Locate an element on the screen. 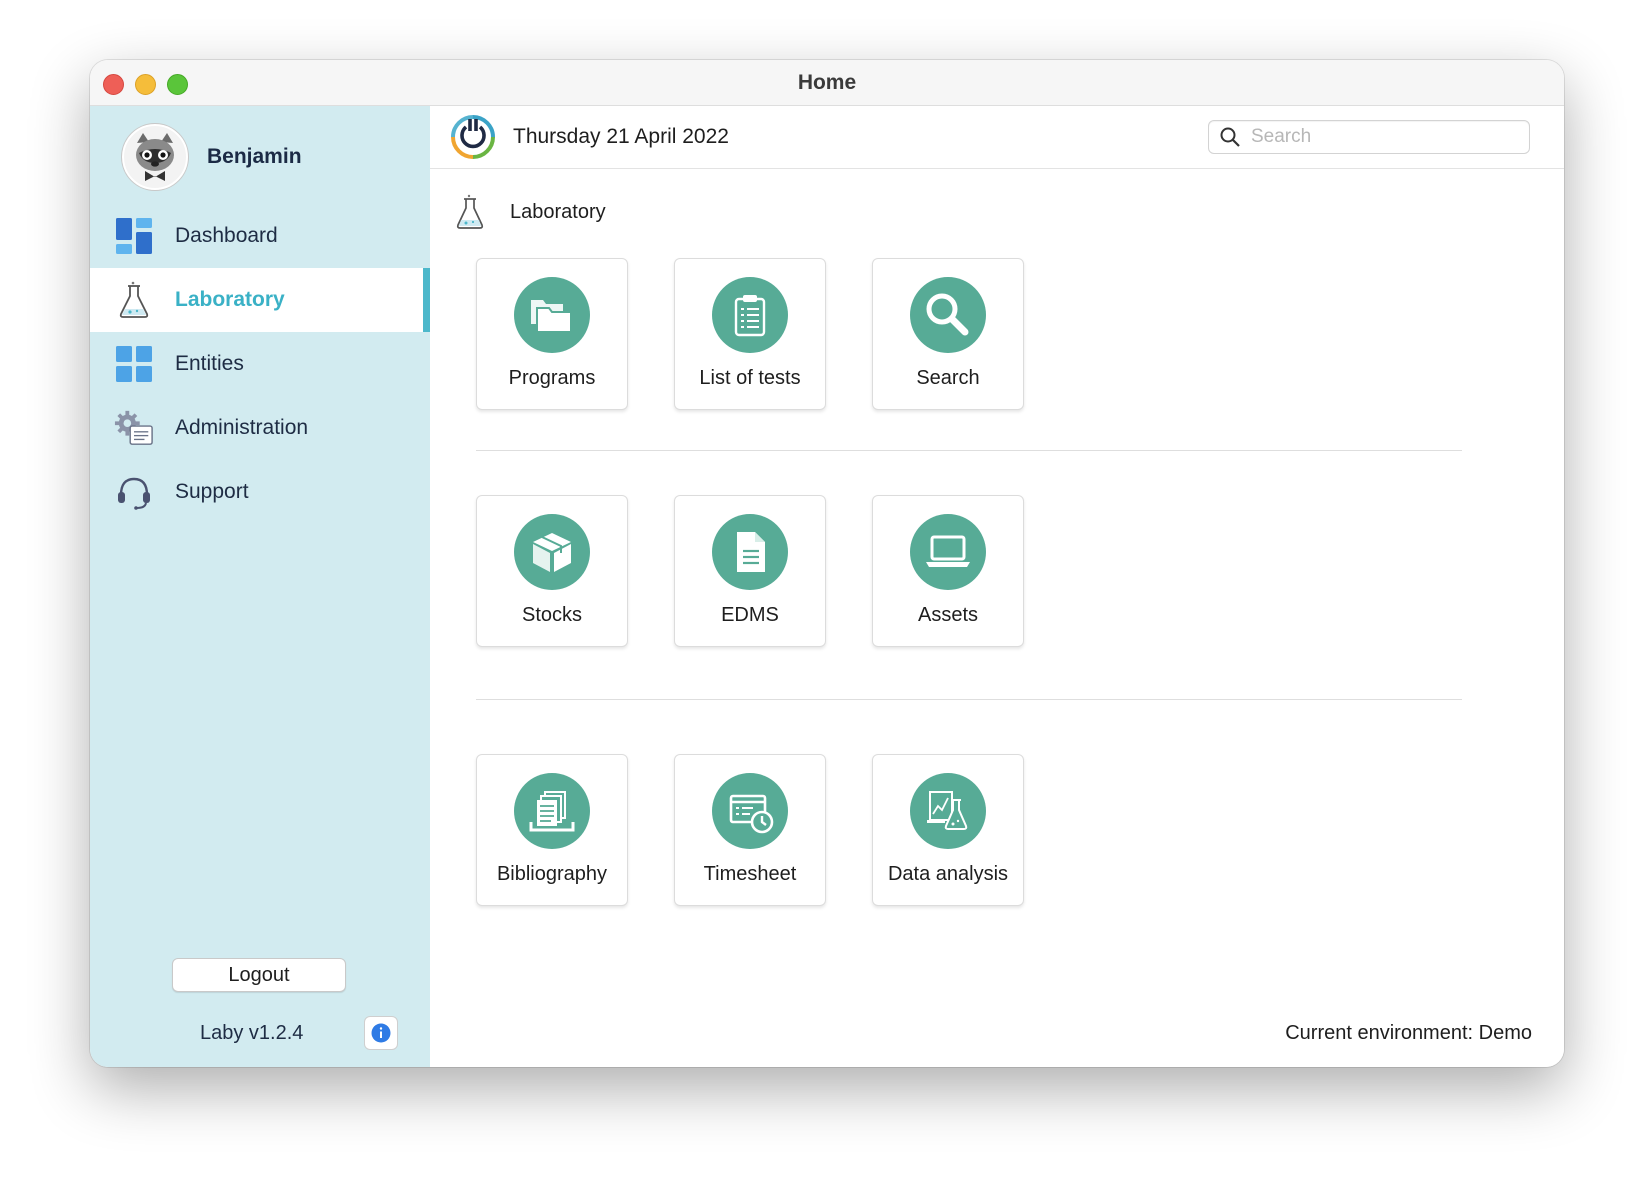 This screenshot has height=1184, width=1651. tile-data-analysis: Data analysis is located at coordinates (948, 830).